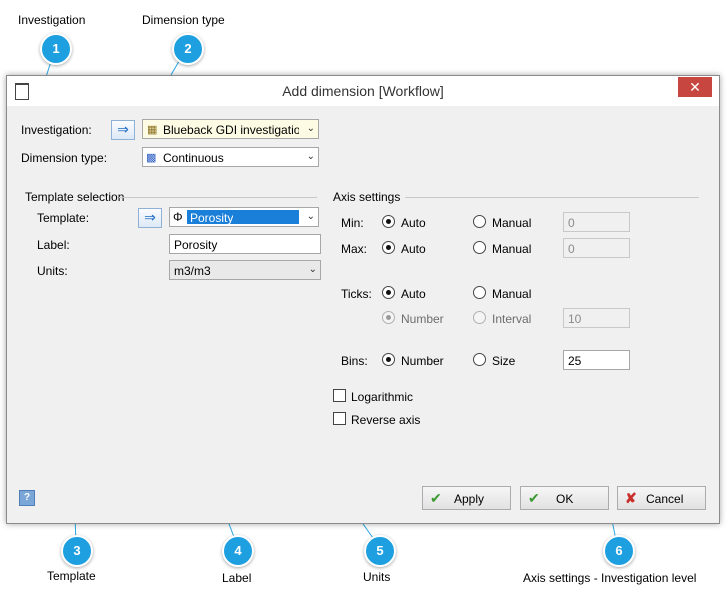 This screenshot has height=601, width=727. Describe the element at coordinates (552, 197) in the screenshot. I see `axis-settings-divider` at that location.